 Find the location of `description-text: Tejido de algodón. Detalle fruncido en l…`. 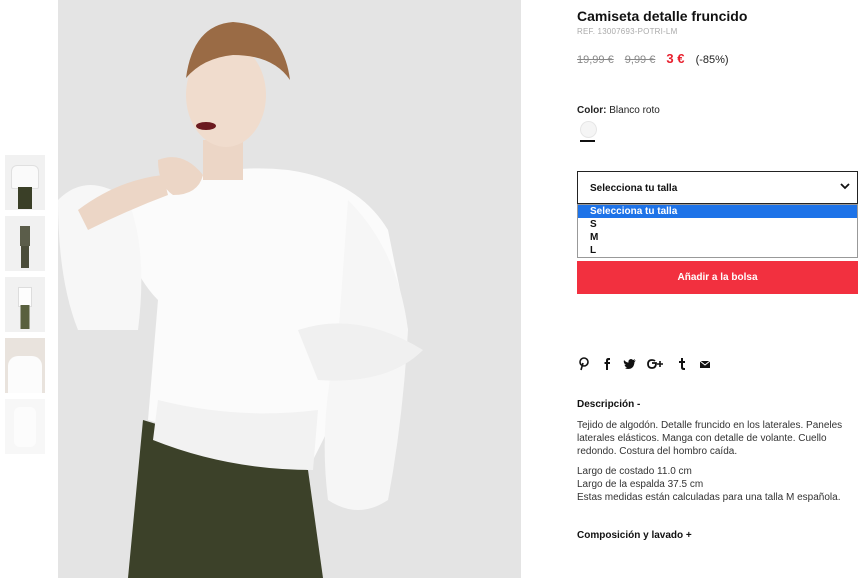

description-text: Tejido de algodón. Detalle fruncido en l… is located at coordinates (717, 461).